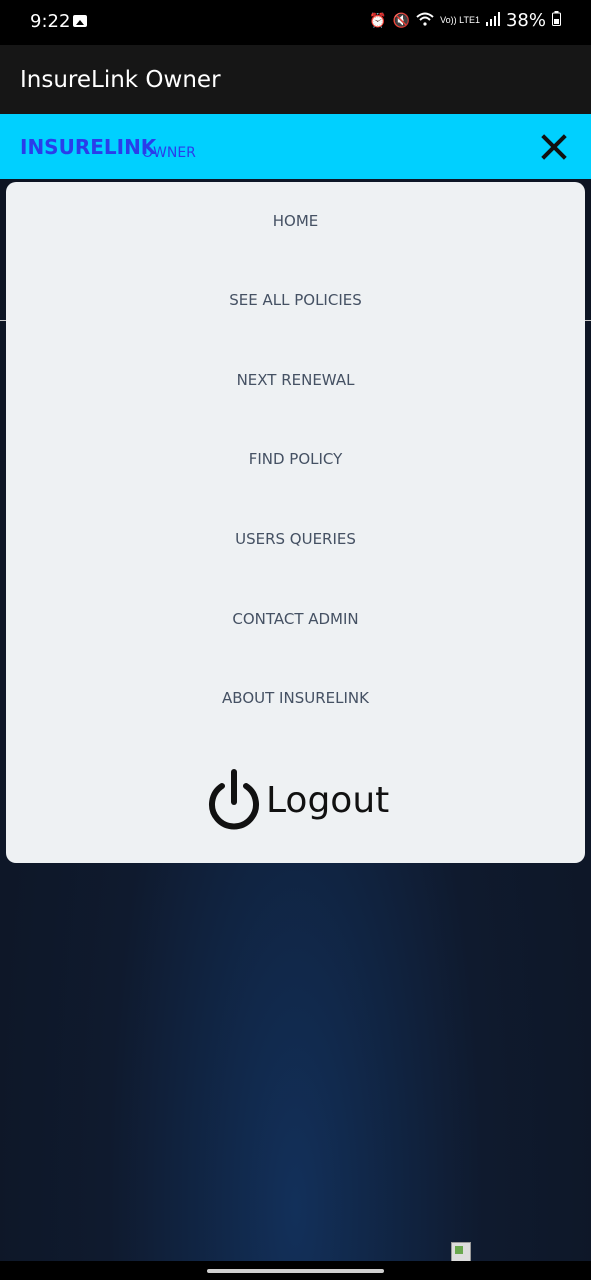  I want to click on signal-icon, so click(492, 20).